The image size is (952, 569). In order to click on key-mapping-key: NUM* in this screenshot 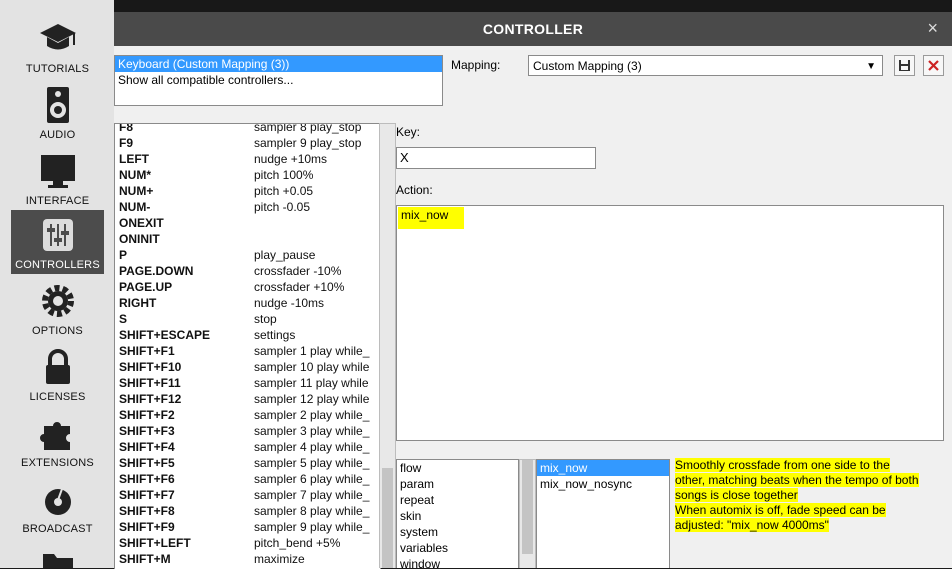, I will do `click(135, 175)`.